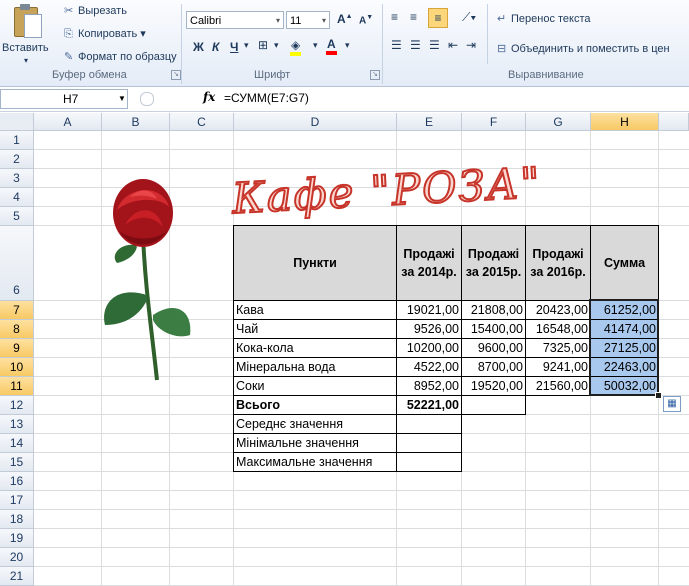 This screenshot has width=689, height=586. What do you see at coordinates (493, 405) in the screenshot?
I see `total-empty-cell` at bounding box center [493, 405].